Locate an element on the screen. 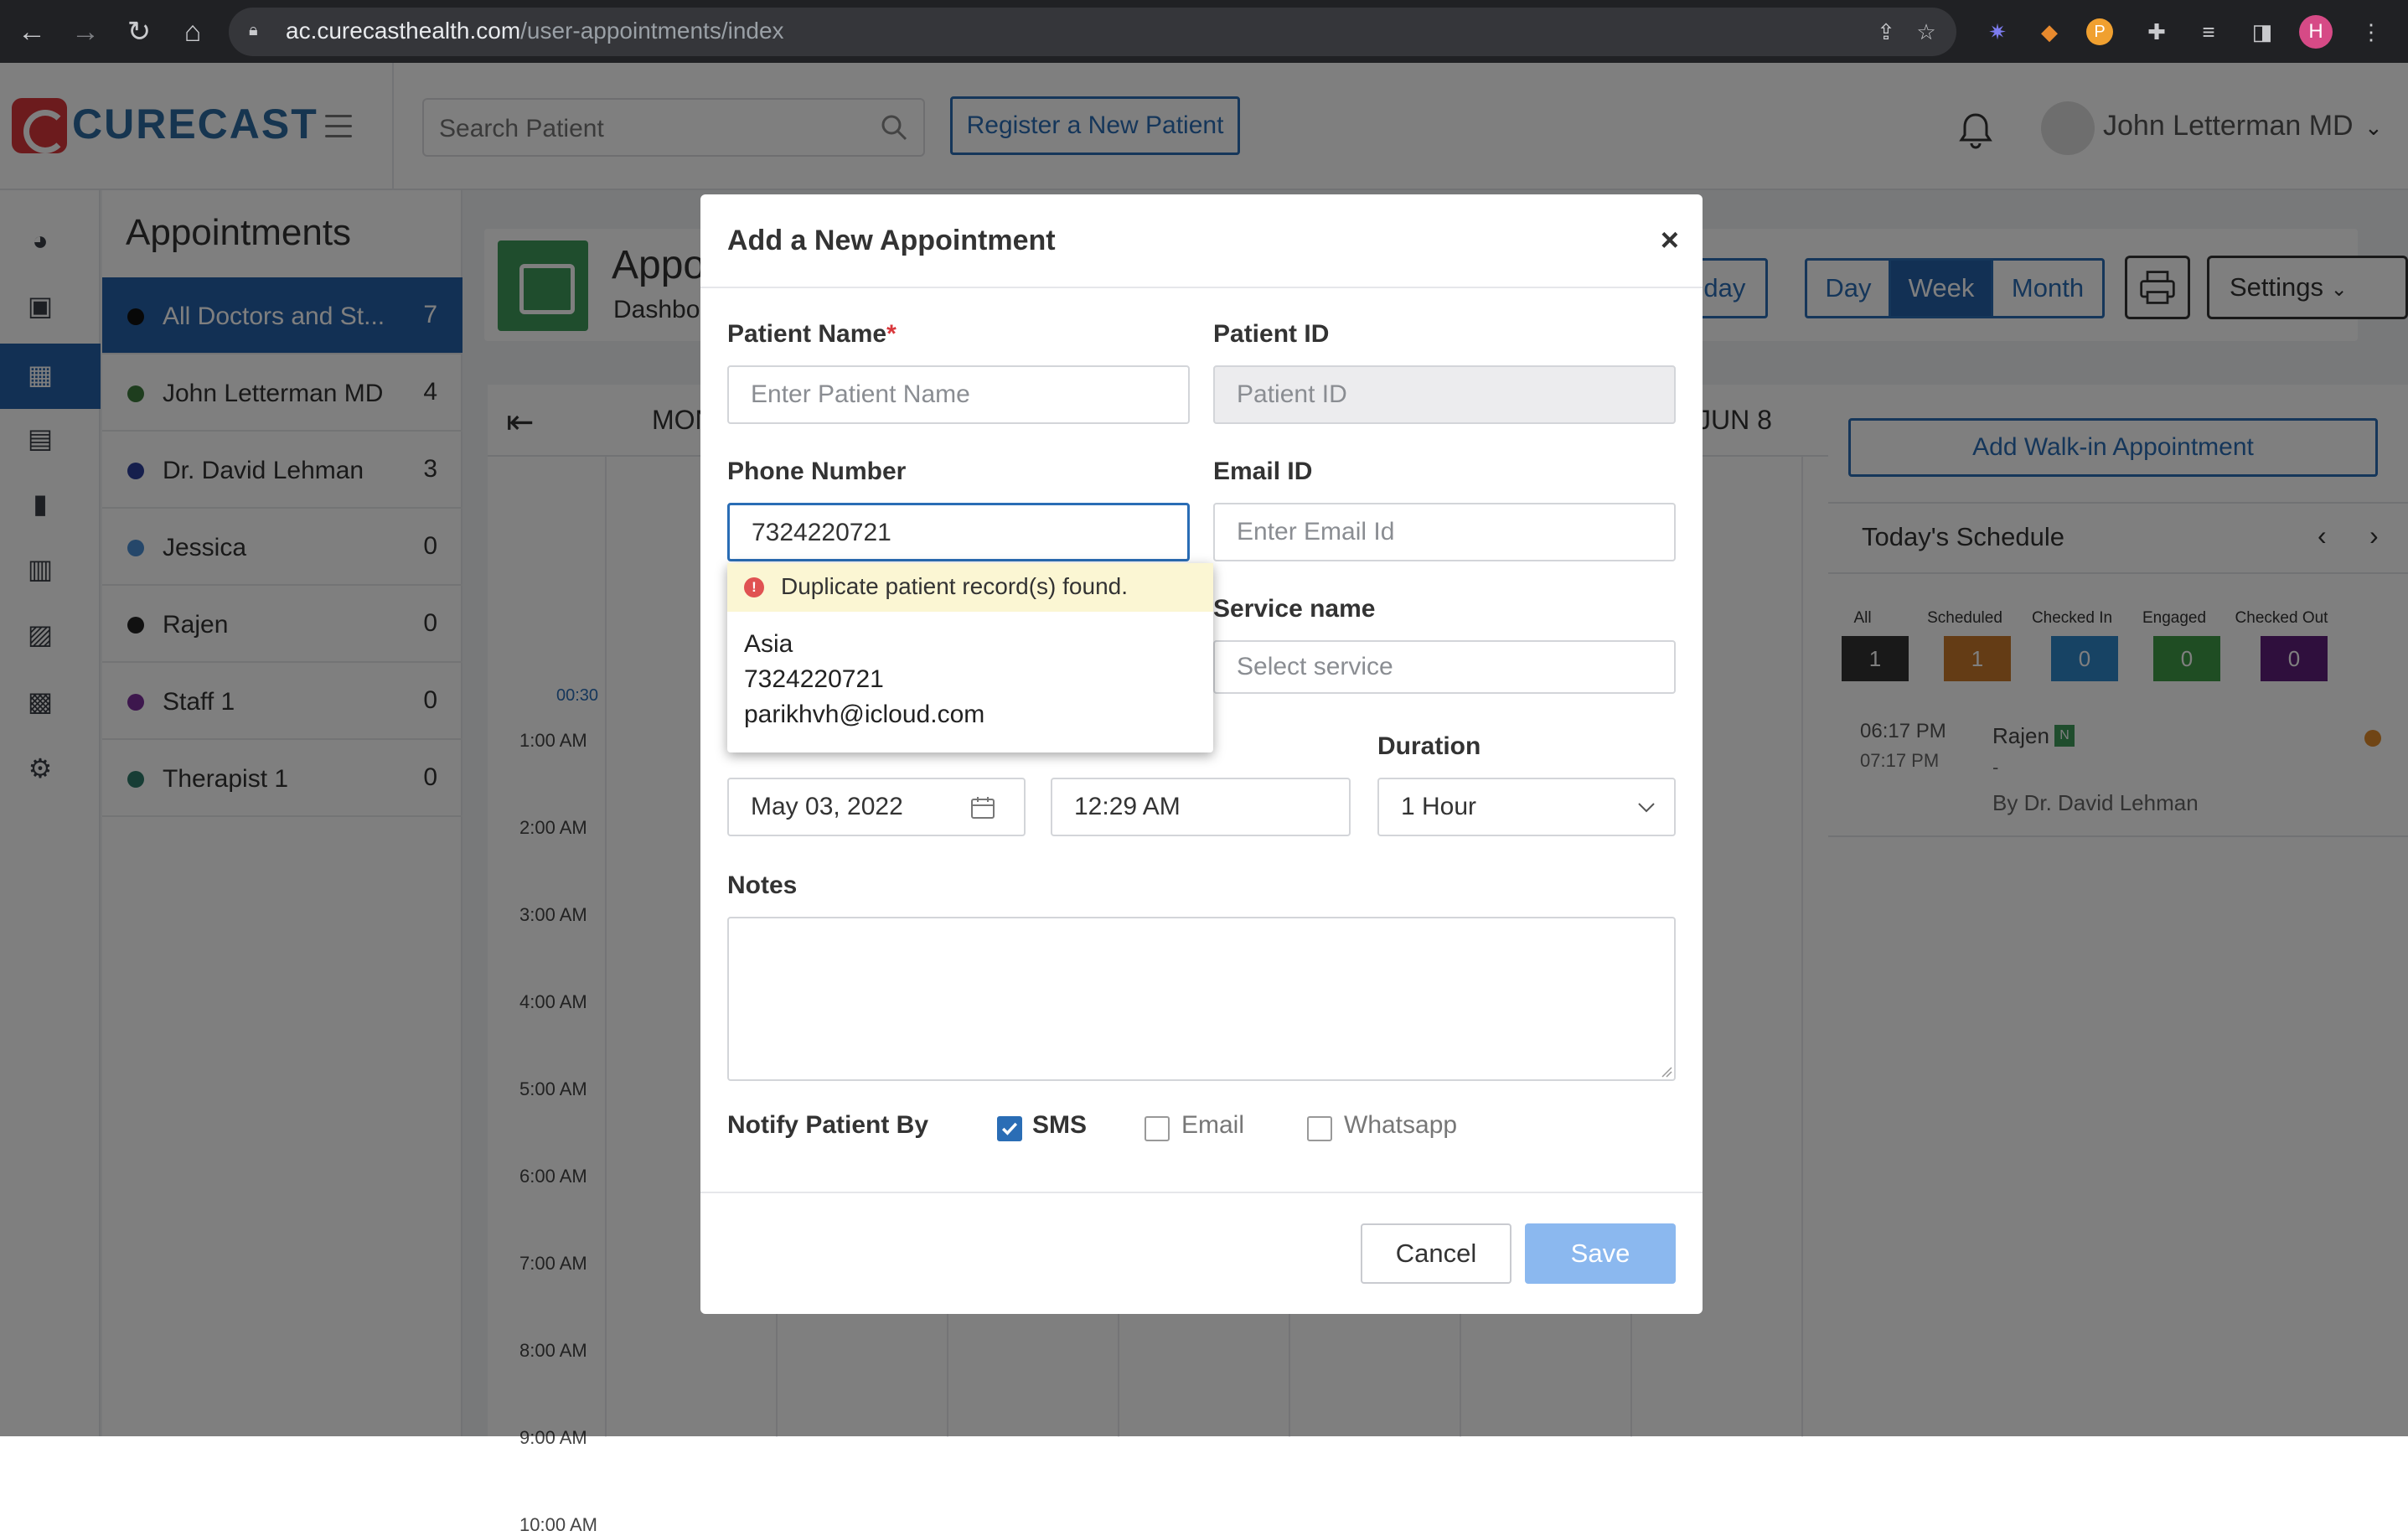 The width and height of the screenshot is (2408, 1536). back-arrow-icon: ← is located at coordinates (32, 32).